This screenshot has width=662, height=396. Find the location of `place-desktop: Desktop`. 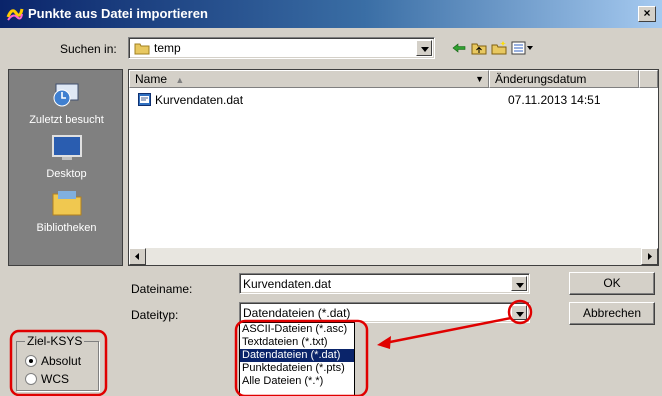

place-desktop: Desktop is located at coordinates (66, 157).